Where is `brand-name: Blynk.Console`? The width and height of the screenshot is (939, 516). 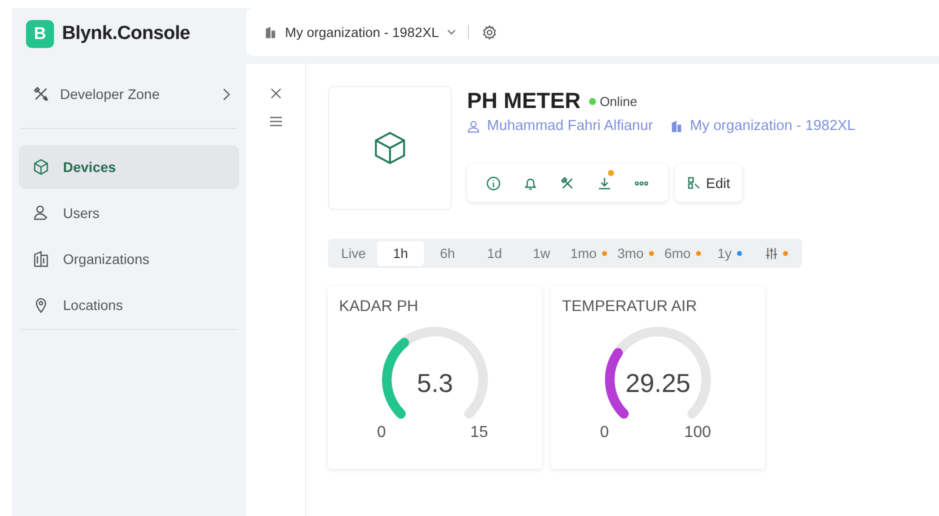
brand-name: Blynk.Console is located at coordinates (126, 34).